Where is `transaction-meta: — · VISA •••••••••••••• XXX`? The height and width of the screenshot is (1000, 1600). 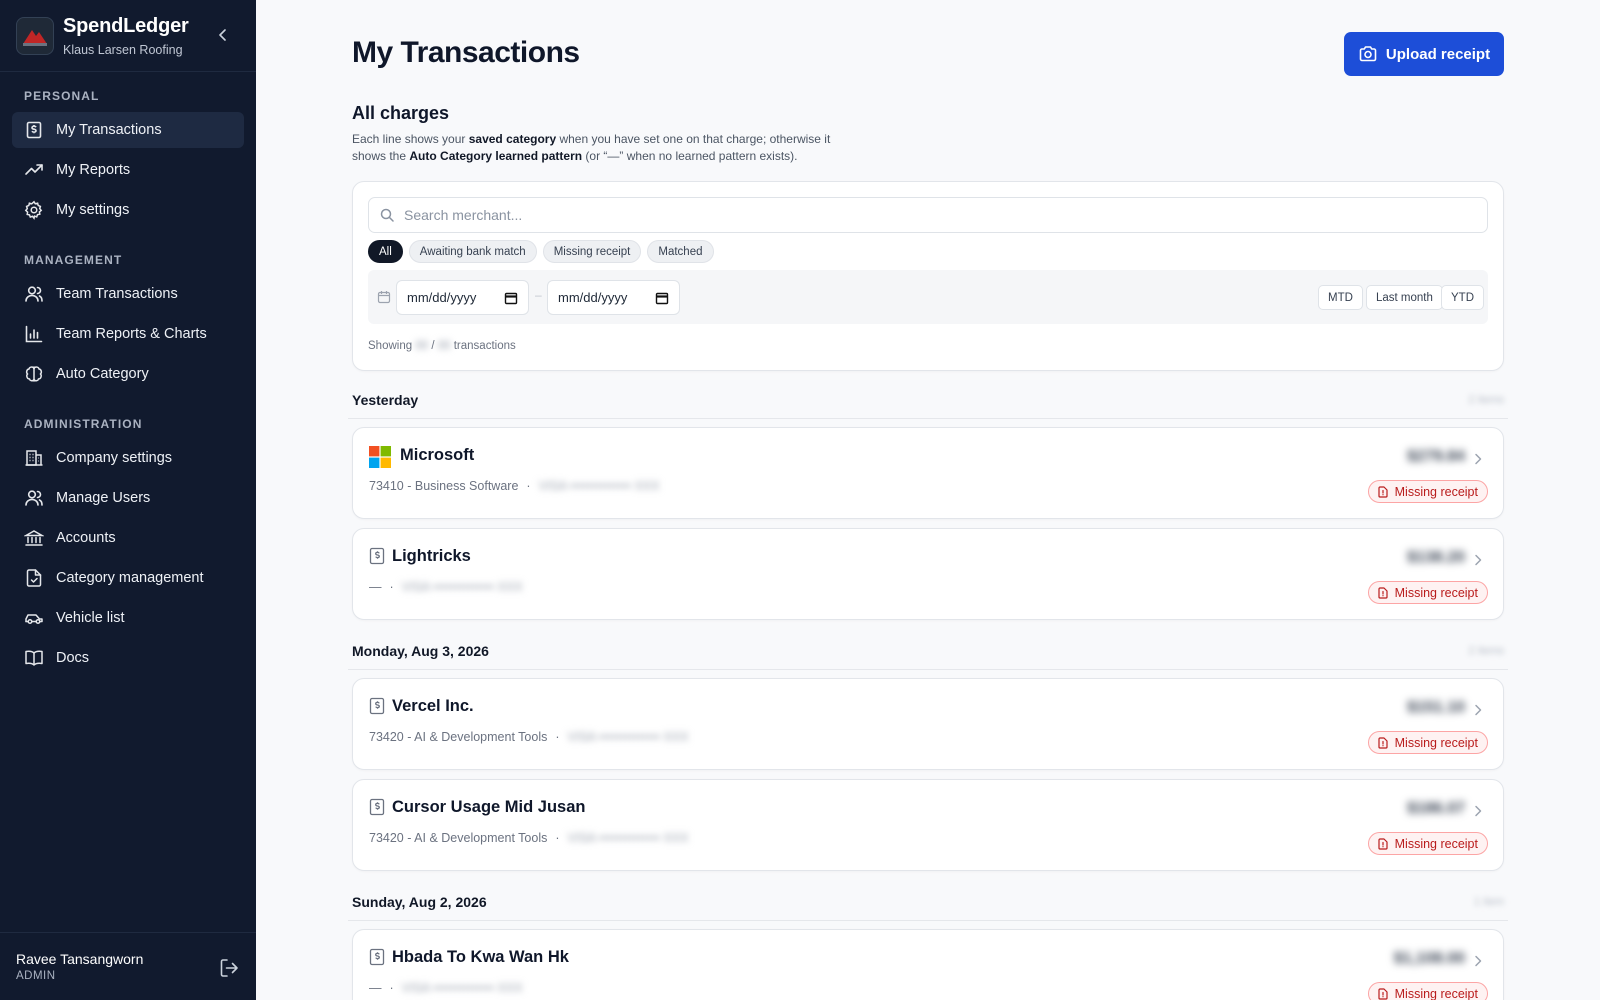
transaction-meta: — · VISA •••••••••••••• XXX is located at coordinates (446, 587).